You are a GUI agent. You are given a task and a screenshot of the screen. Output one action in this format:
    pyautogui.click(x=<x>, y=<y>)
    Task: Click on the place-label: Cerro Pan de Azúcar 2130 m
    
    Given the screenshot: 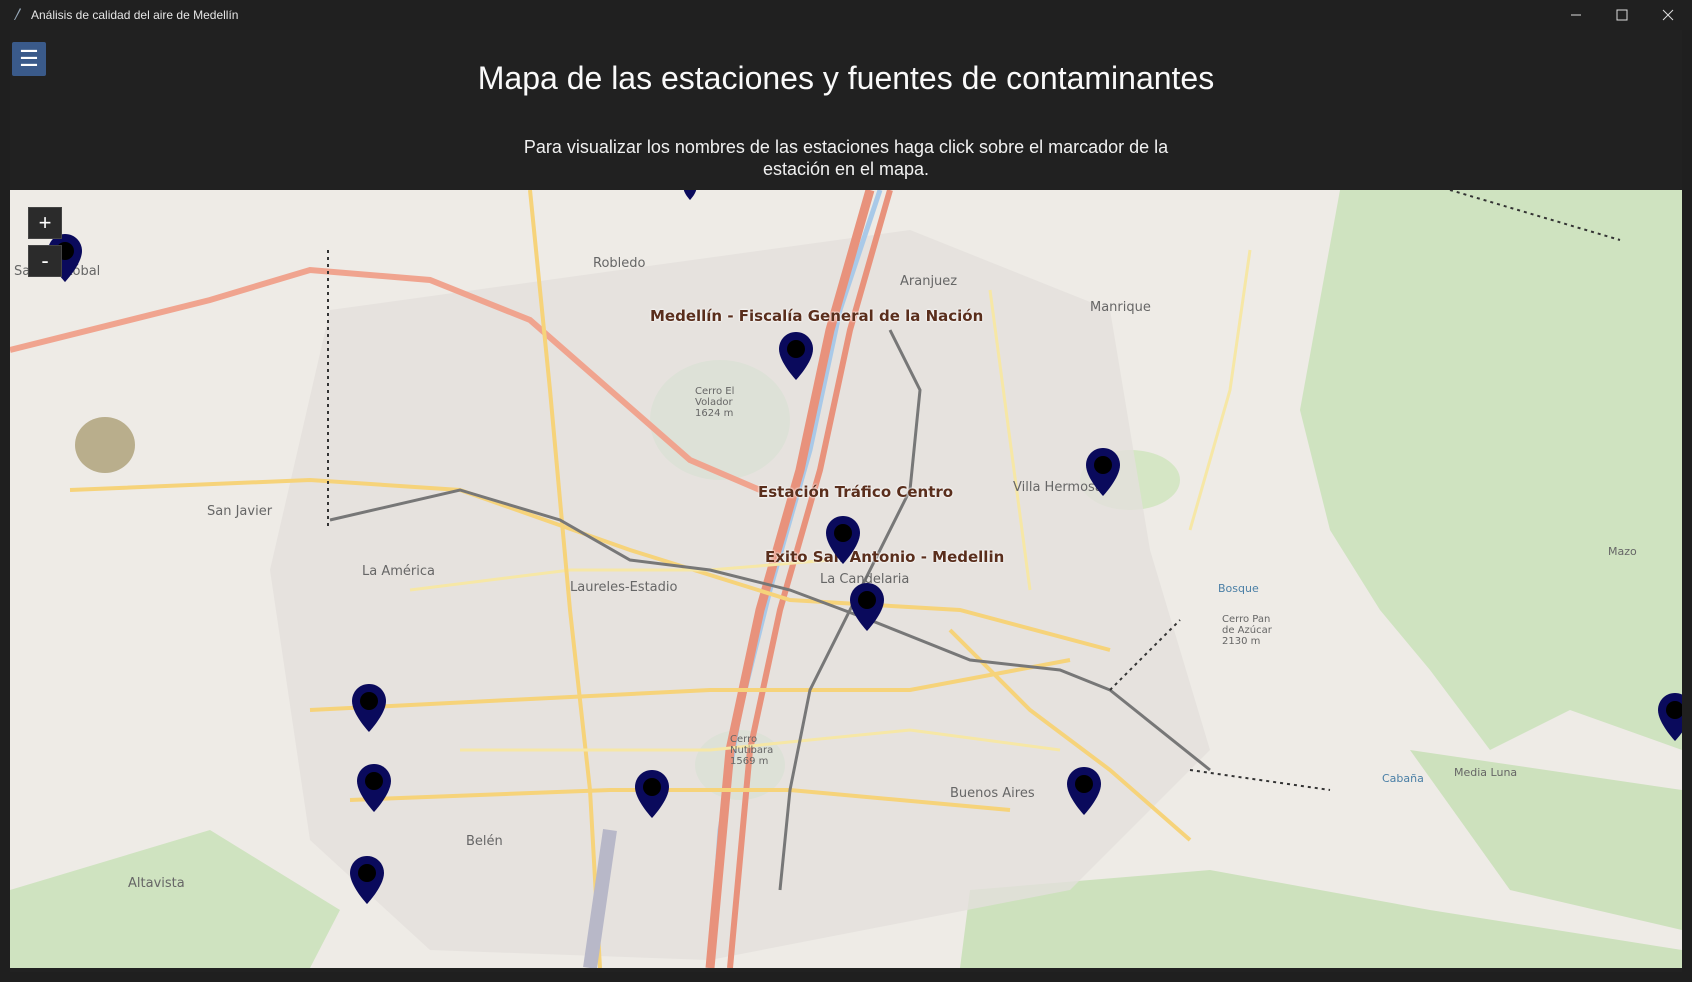 What is the action you would take?
    pyautogui.click(x=1247, y=630)
    